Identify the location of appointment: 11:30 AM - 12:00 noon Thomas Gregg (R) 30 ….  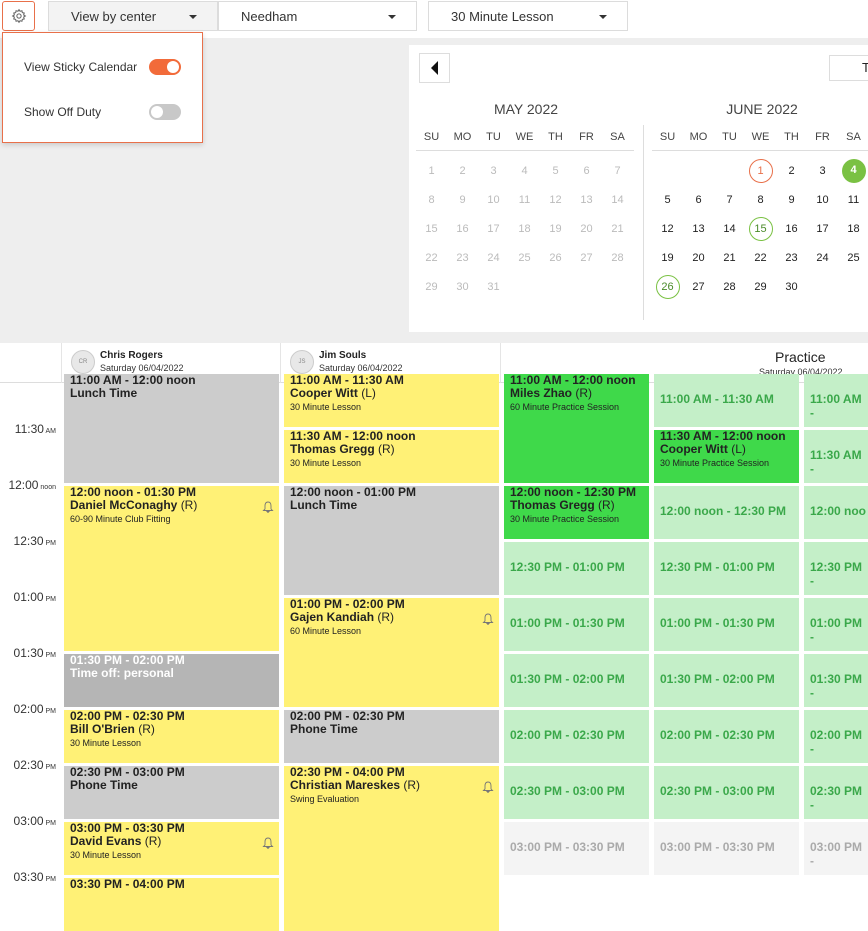
(391, 456).